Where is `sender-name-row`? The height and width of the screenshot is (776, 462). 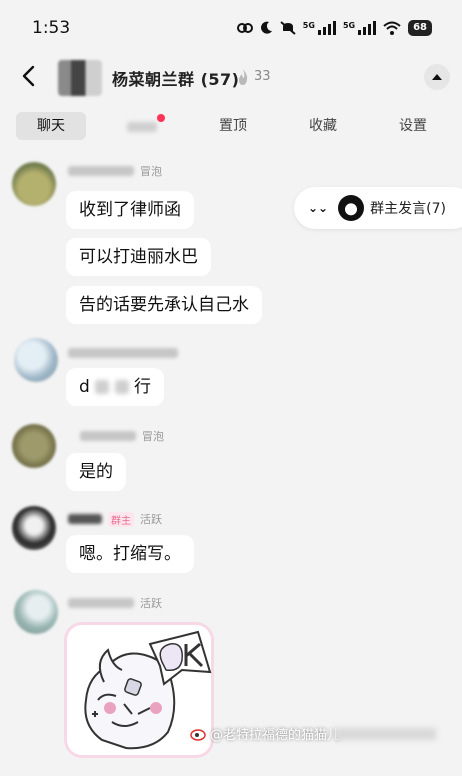
sender-name-row is located at coordinates (123, 353).